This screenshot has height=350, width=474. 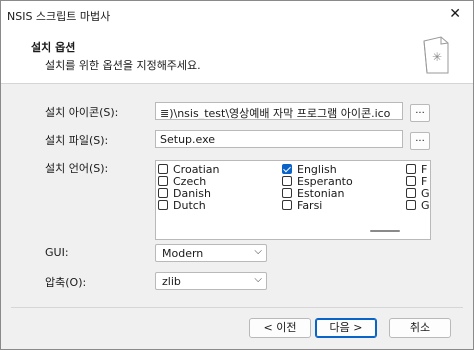 What do you see at coordinates (313, 193) in the screenshot?
I see `lang-item: Estonian` at bounding box center [313, 193].